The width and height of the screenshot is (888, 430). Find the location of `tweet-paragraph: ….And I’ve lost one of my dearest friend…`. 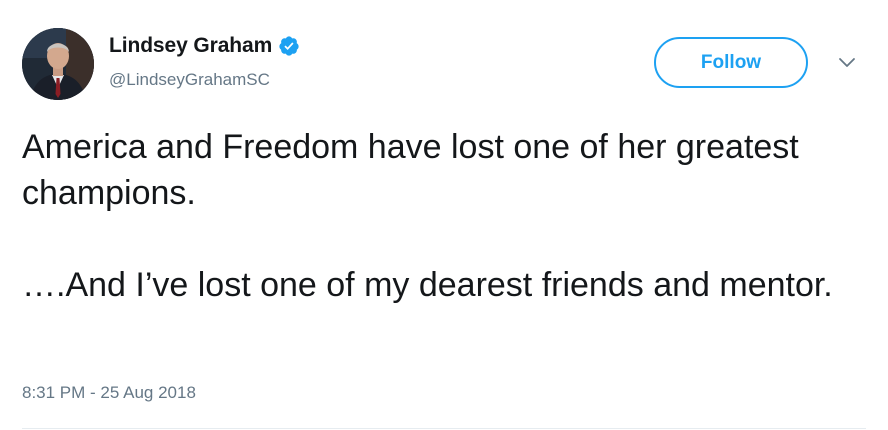

tweet-paragraph: ….And I’ve lost one of my dearest friend… is located at coordinates (427, 285).